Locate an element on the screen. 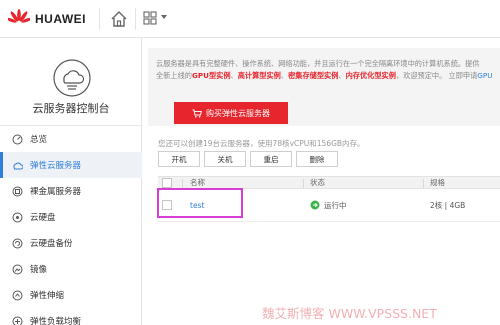 Image resolution: width=500 pixels, height=325 pixels. column-header-name: 名称 is located at coordinates (245, 182).